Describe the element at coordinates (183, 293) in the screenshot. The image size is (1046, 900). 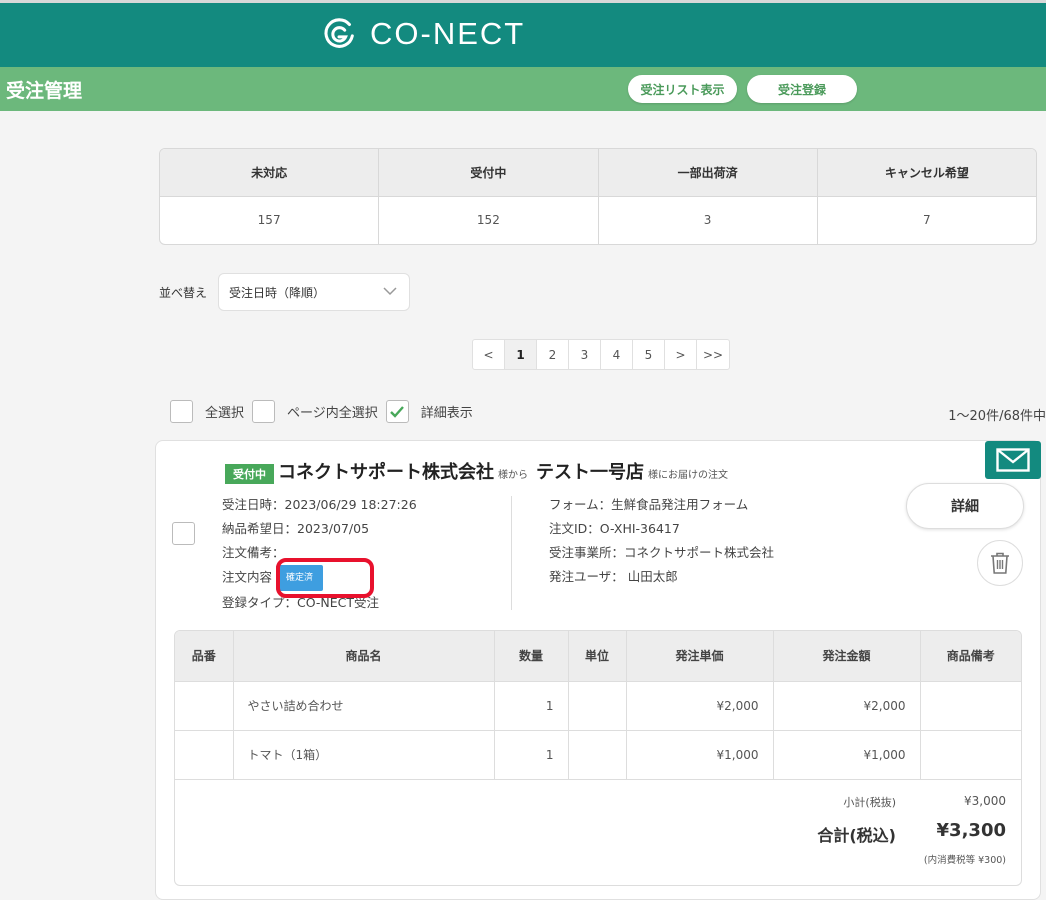
I see `sort-label: 並べ替え` at that location.